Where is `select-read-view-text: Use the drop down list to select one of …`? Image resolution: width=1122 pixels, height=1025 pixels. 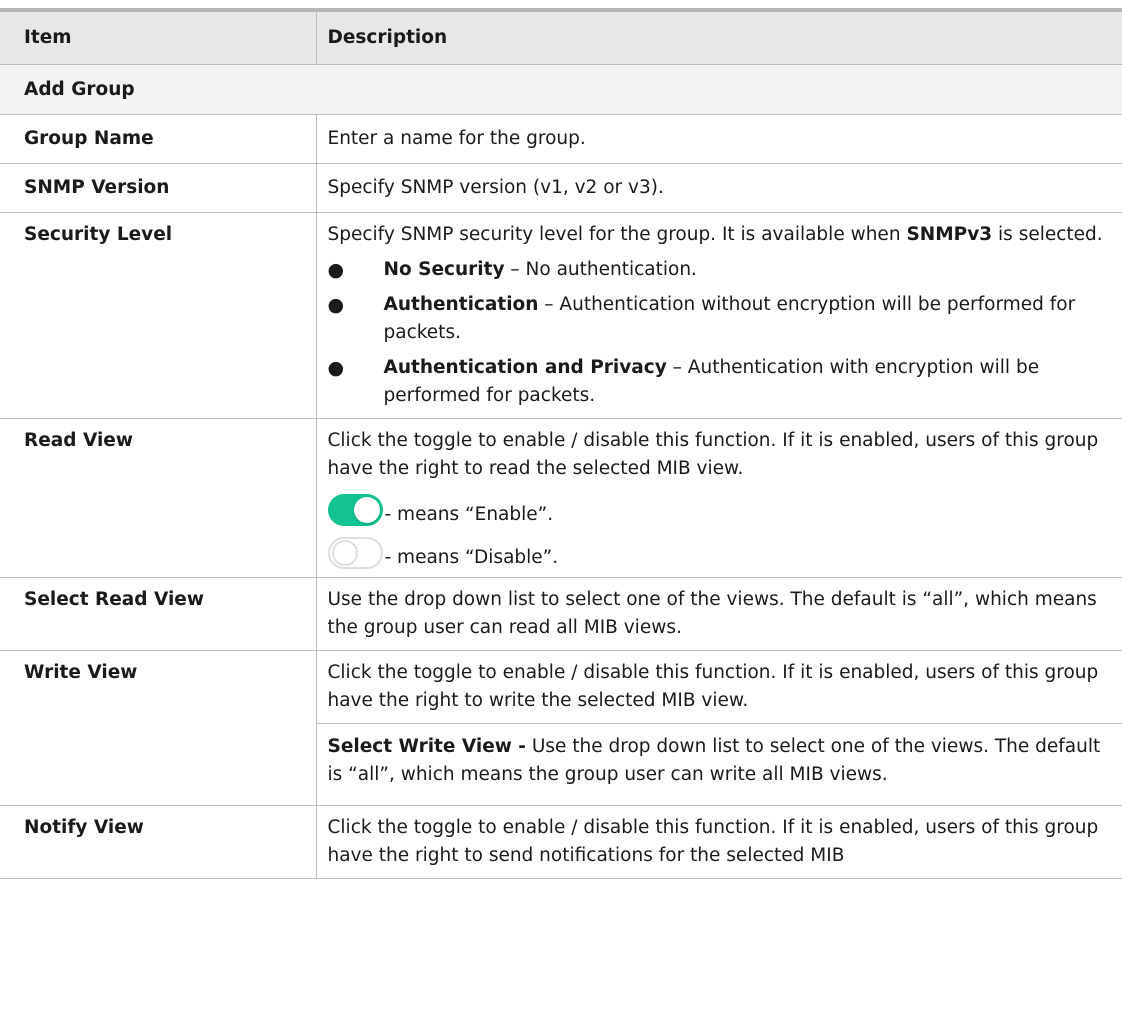 select-read-view-text: Use the drop down list to select one of … is located at coordinates (712, 613).